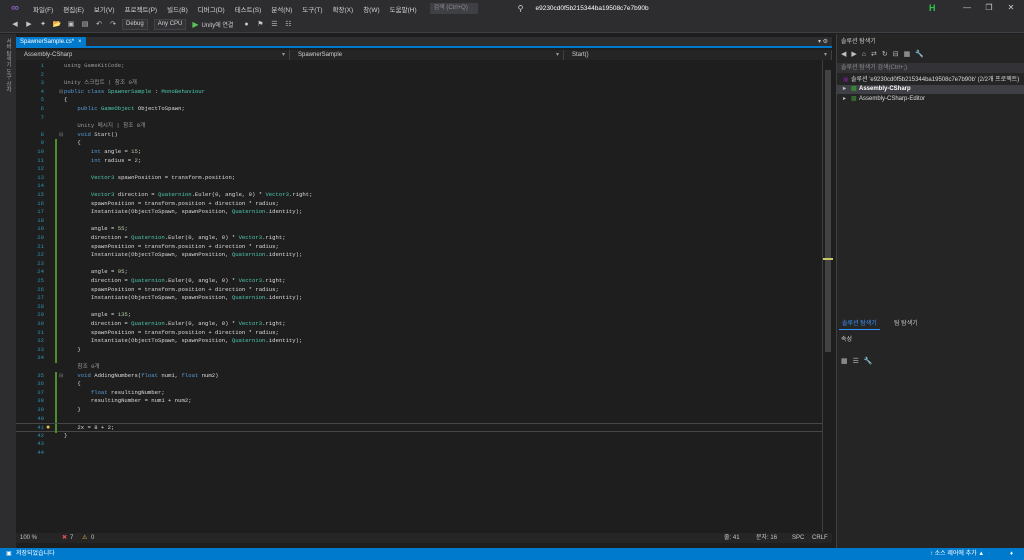 The height and width of the screenshot is (560, 1024). I want to click on editor-vertical-scrollbar, so click(827, 296).